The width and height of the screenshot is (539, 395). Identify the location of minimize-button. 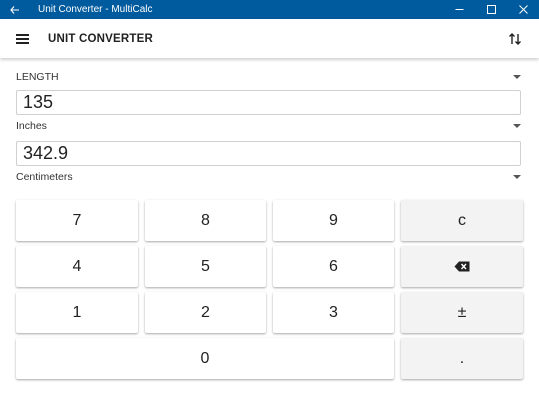
(459, 9).